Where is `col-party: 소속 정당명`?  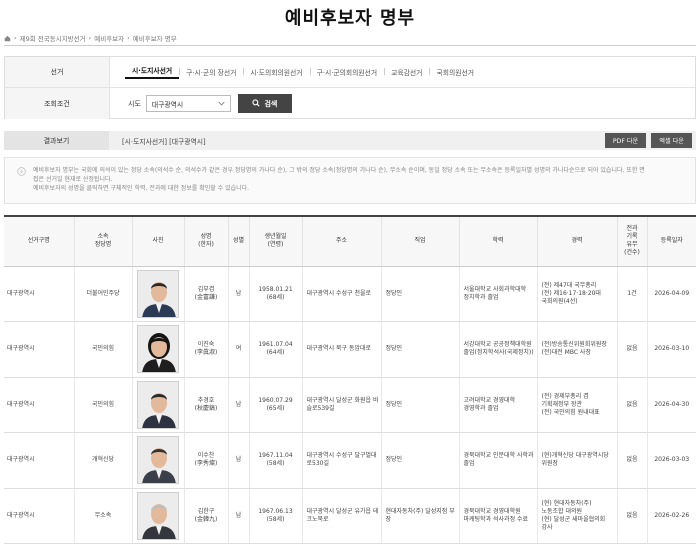
col-party: 소속 정당명 is located at coordinates (102, 242).